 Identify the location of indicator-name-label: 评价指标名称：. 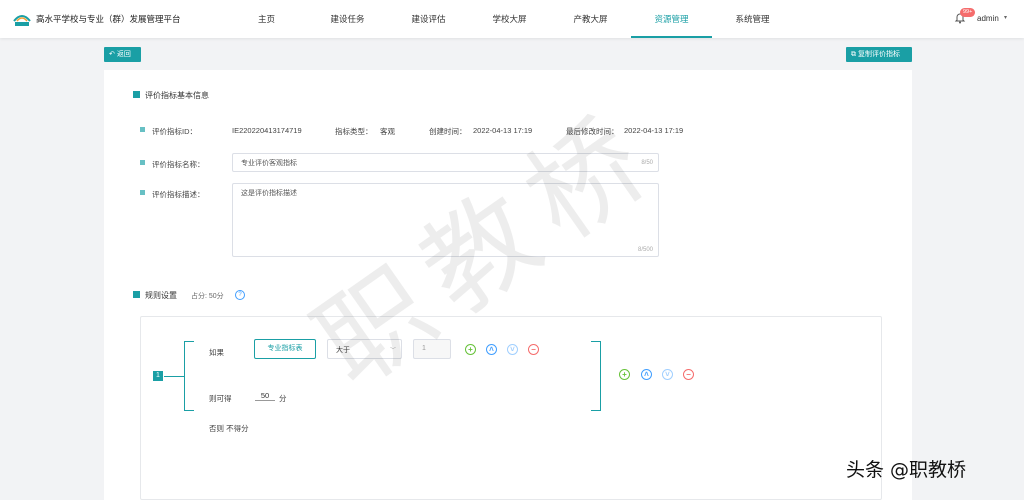
(178, 164).